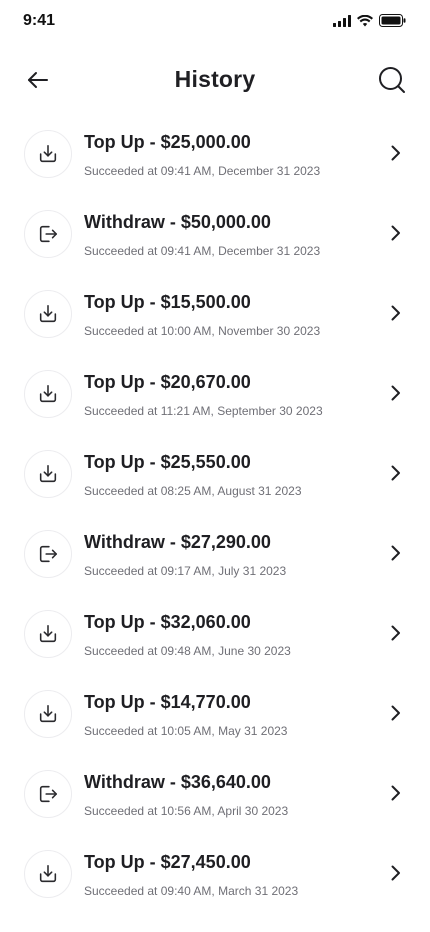 The height and width of the screenshot is (932, 430). Describe the element at coordinates (186, 731) in the screenshot. I see `transaction-subtitle: Succeeded at 10:05 AM, May 31 2023` at that location.